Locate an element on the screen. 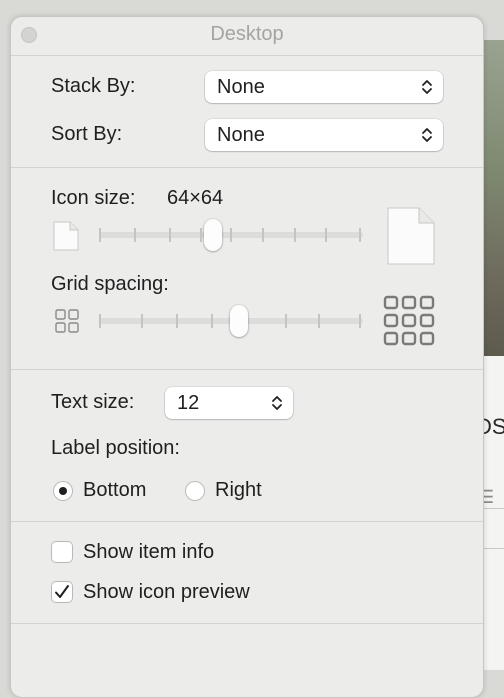 The width and height of the screenshot is (504, 698). stack-by-popup: None is located at coordinates (324, 87).